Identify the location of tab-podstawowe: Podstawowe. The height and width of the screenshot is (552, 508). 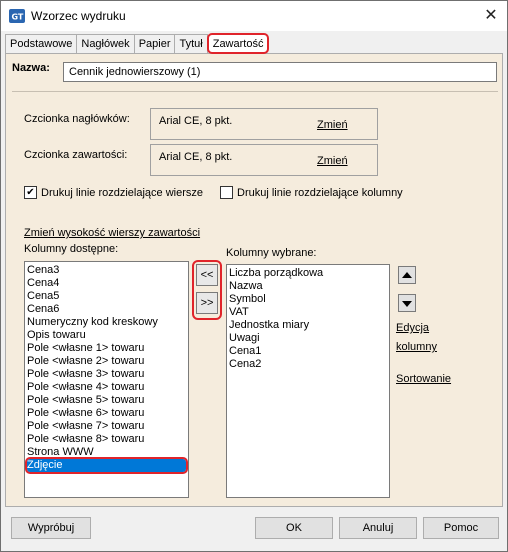
(41, 43).